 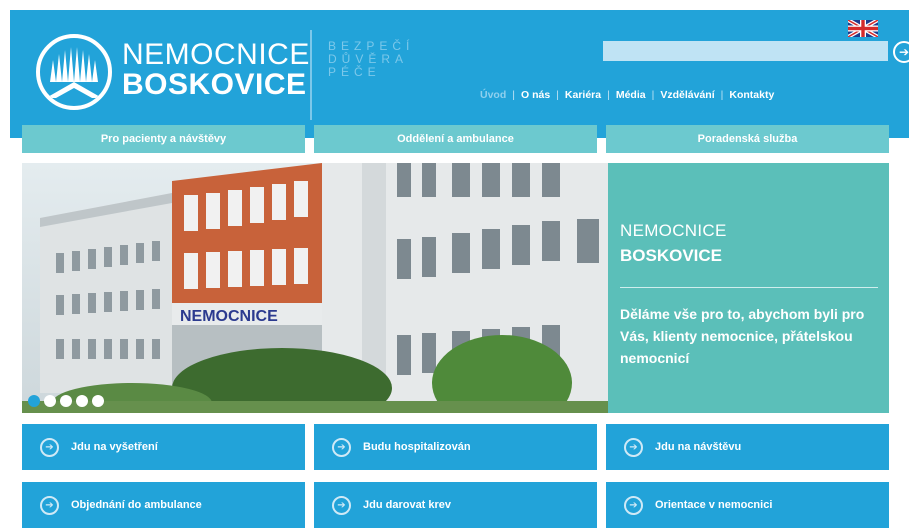 I want to click on search-input, so click(x=745, y=51).